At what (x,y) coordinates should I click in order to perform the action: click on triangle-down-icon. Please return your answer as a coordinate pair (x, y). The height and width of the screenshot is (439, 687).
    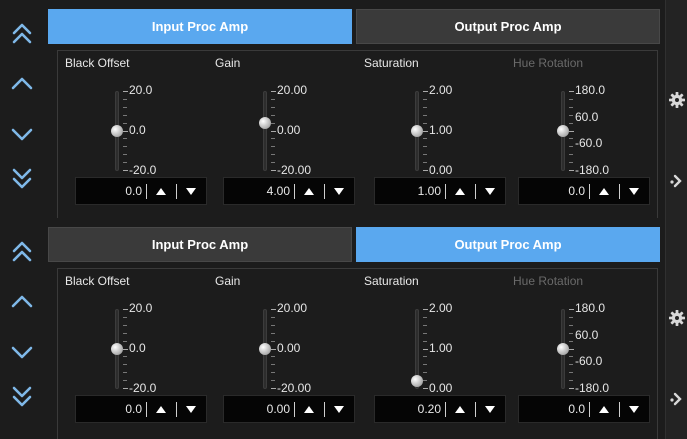
    Looking at the image, I should click on (339, 191).